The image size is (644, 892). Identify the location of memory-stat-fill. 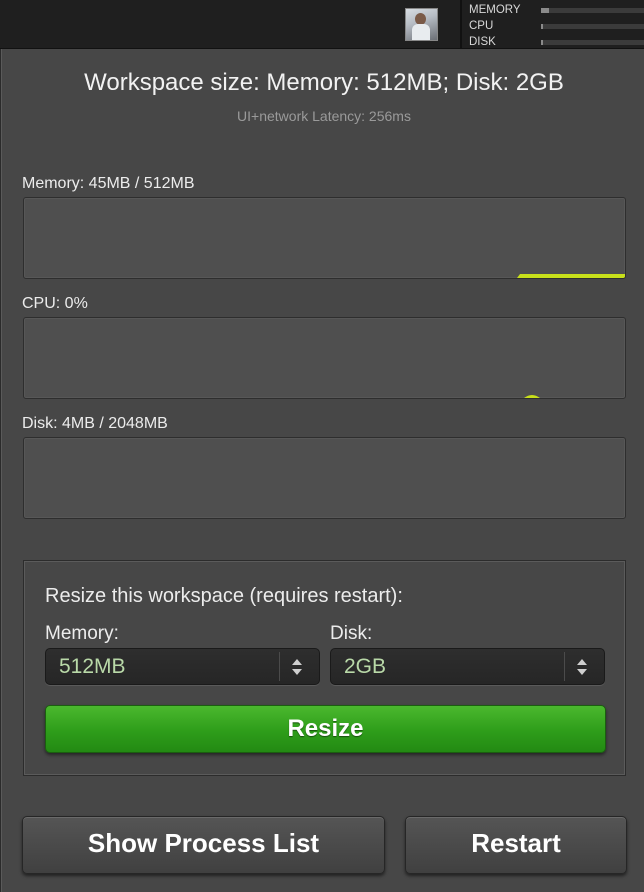
(545, 10).